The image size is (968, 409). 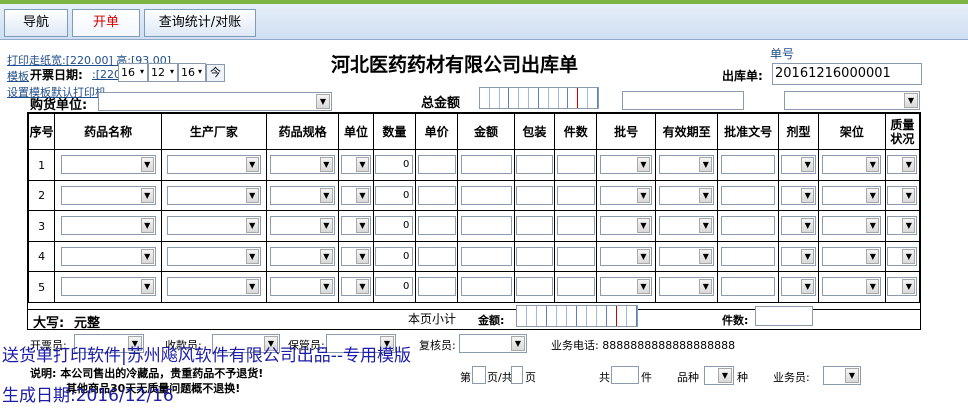 I want to click on variety-select: ▼, so click(x=719, y=375).